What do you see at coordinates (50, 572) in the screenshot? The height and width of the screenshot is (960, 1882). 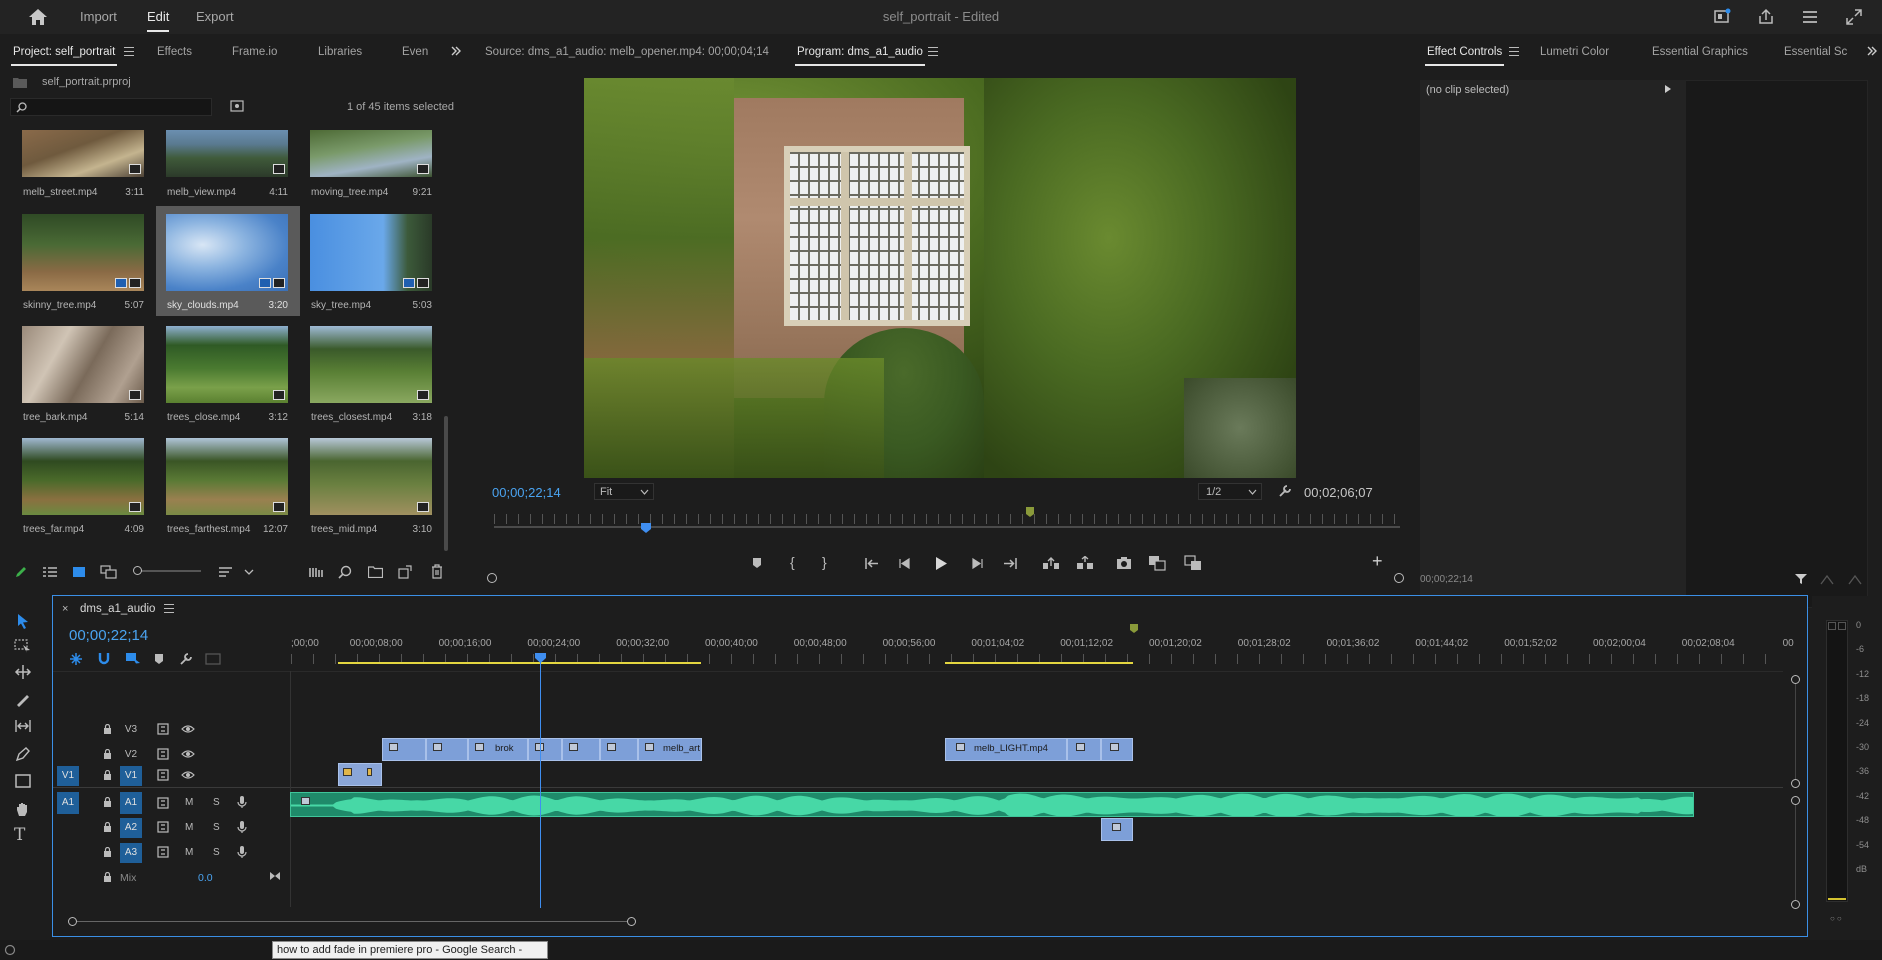 I see `list-view-icon` at bounding box center [50, 572].